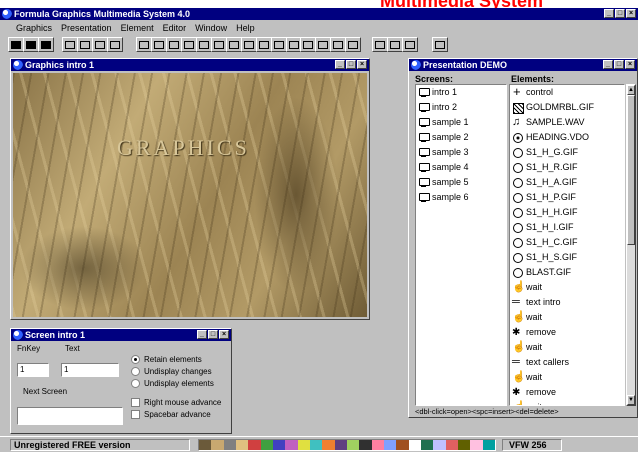 This screenshot has width=638, height=452. Describe the element at coordinates (461, 197) in the screenshot. I see `screen-item: sample 6` at that location.